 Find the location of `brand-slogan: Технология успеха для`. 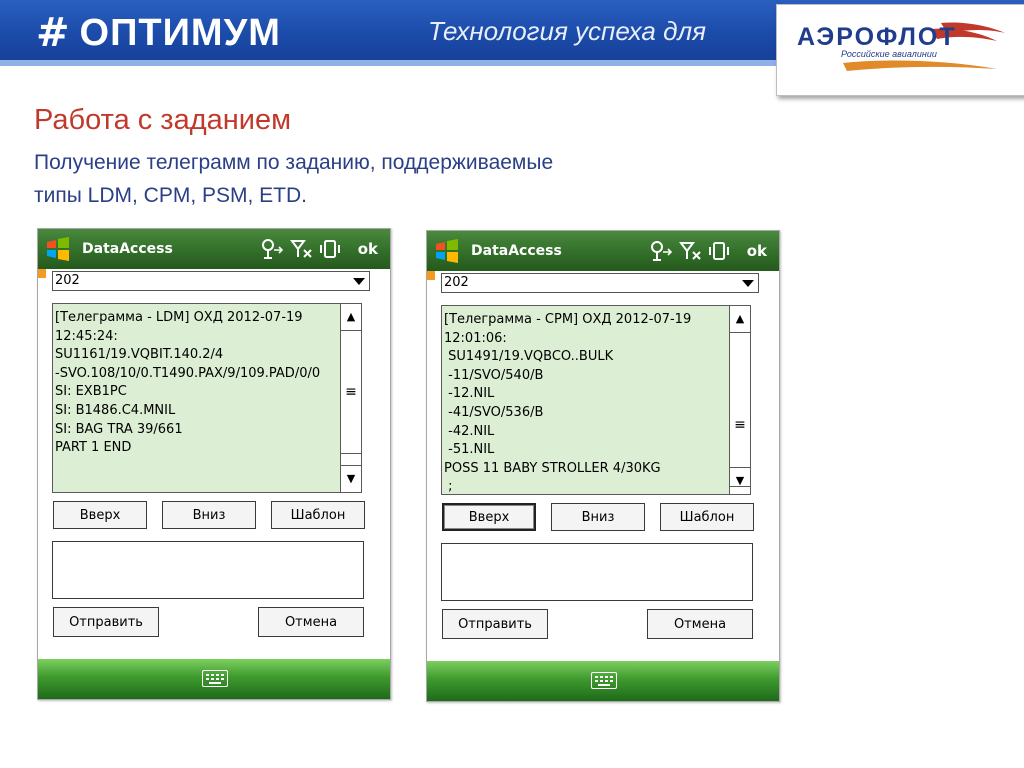

brand-slogan: Технология успеха для is located at coordinates (567, 31).